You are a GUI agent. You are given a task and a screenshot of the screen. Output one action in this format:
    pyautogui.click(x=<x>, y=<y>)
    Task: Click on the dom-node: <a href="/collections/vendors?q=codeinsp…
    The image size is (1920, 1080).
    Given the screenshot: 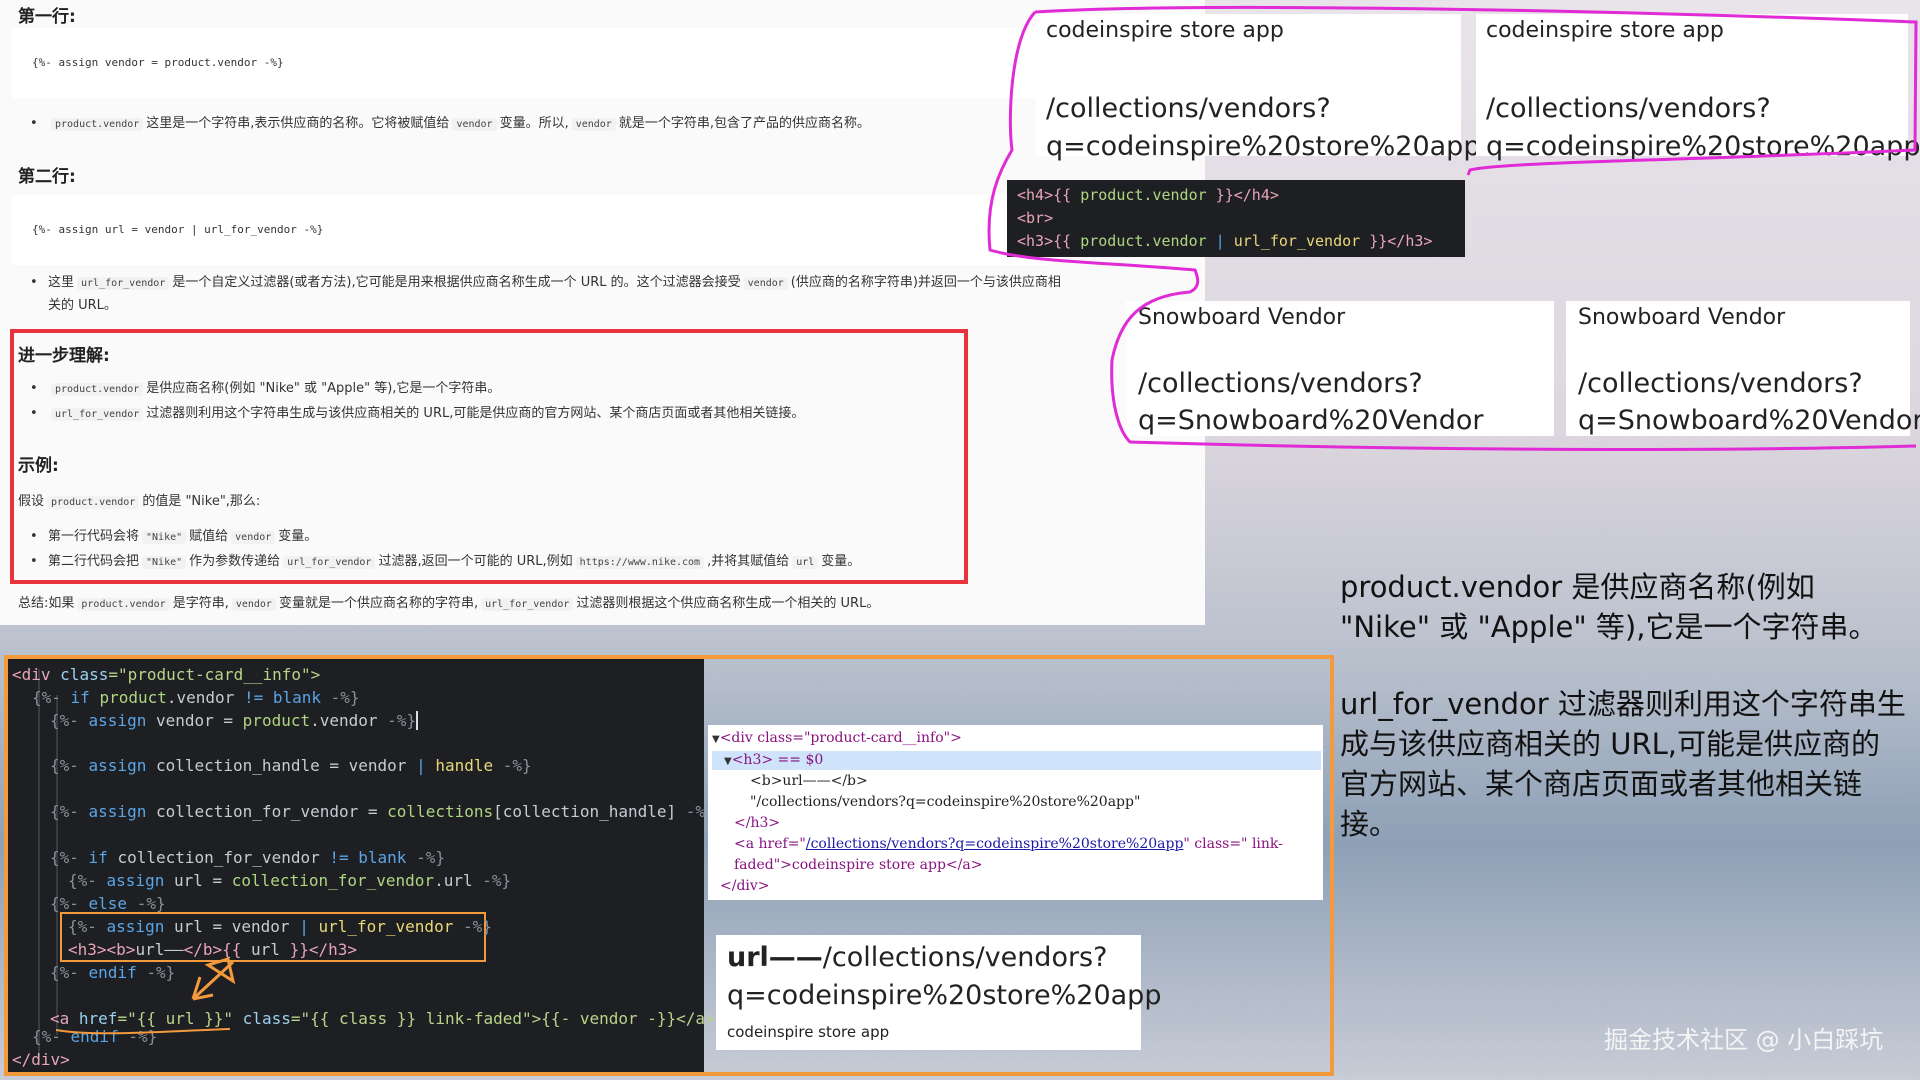 What is the action you would take?
    pyautogui.click(x=1008, y=844)
    